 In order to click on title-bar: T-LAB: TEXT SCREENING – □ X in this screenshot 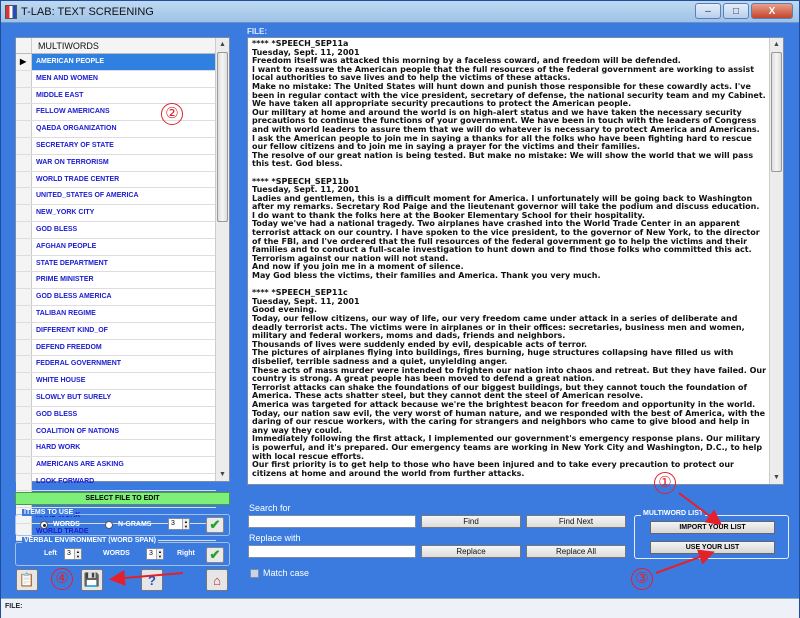, I will do `click(400, 12)`.